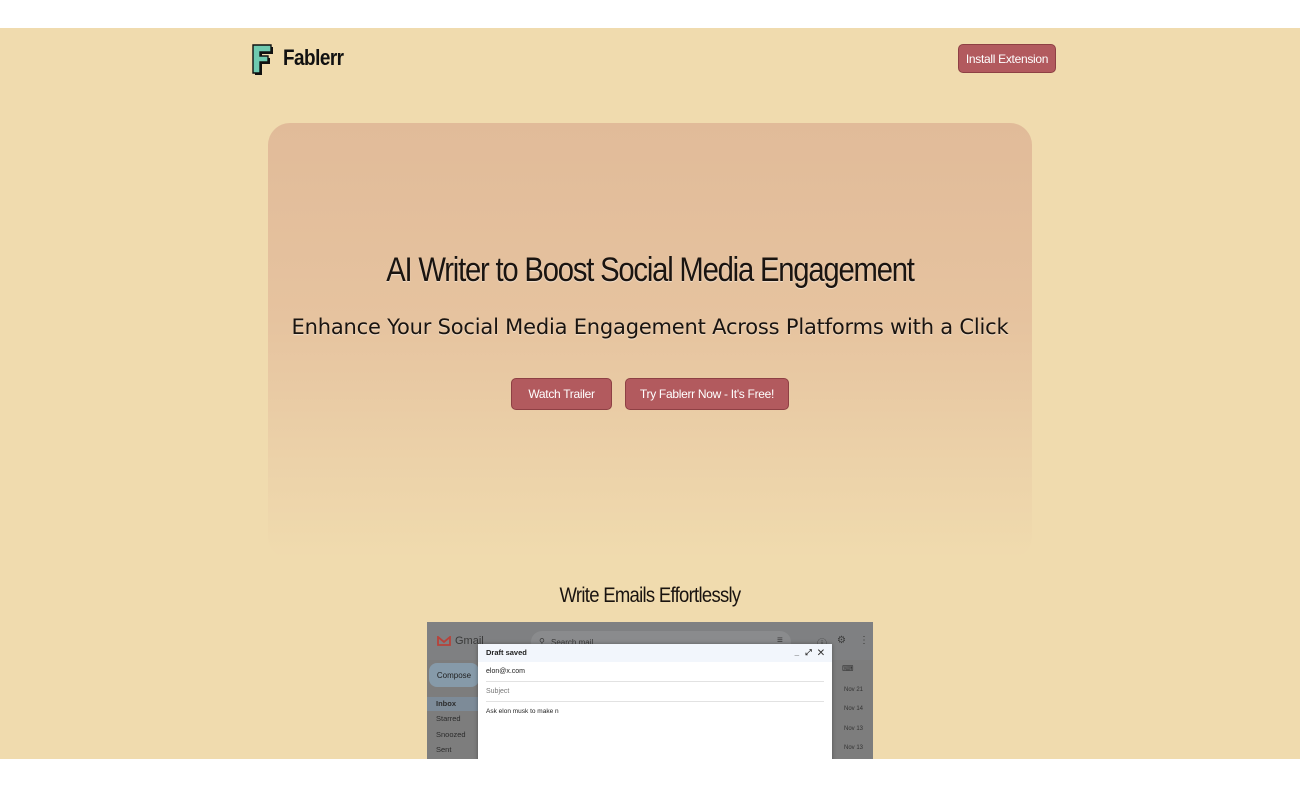  Describe the element at coordinates (444, 641) in the screenshot. I see `gmail-envelope-icon` at that location.